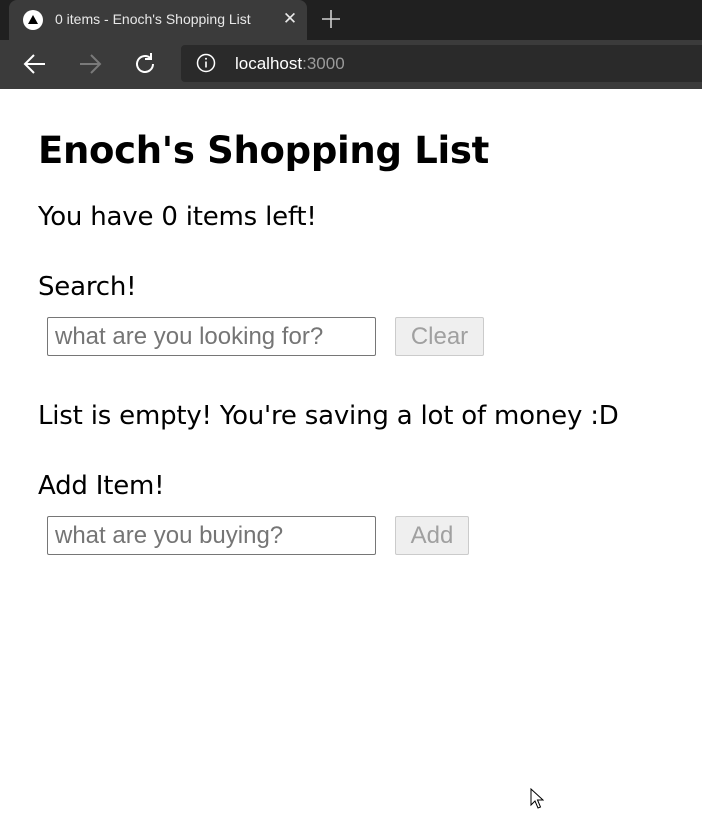 Image resolution: width=702 pixels, height=824 pixels. What do you see at coordinates (145, 64) in the screenshot?
I see `reload-icon` at bounding box center [145, 64].